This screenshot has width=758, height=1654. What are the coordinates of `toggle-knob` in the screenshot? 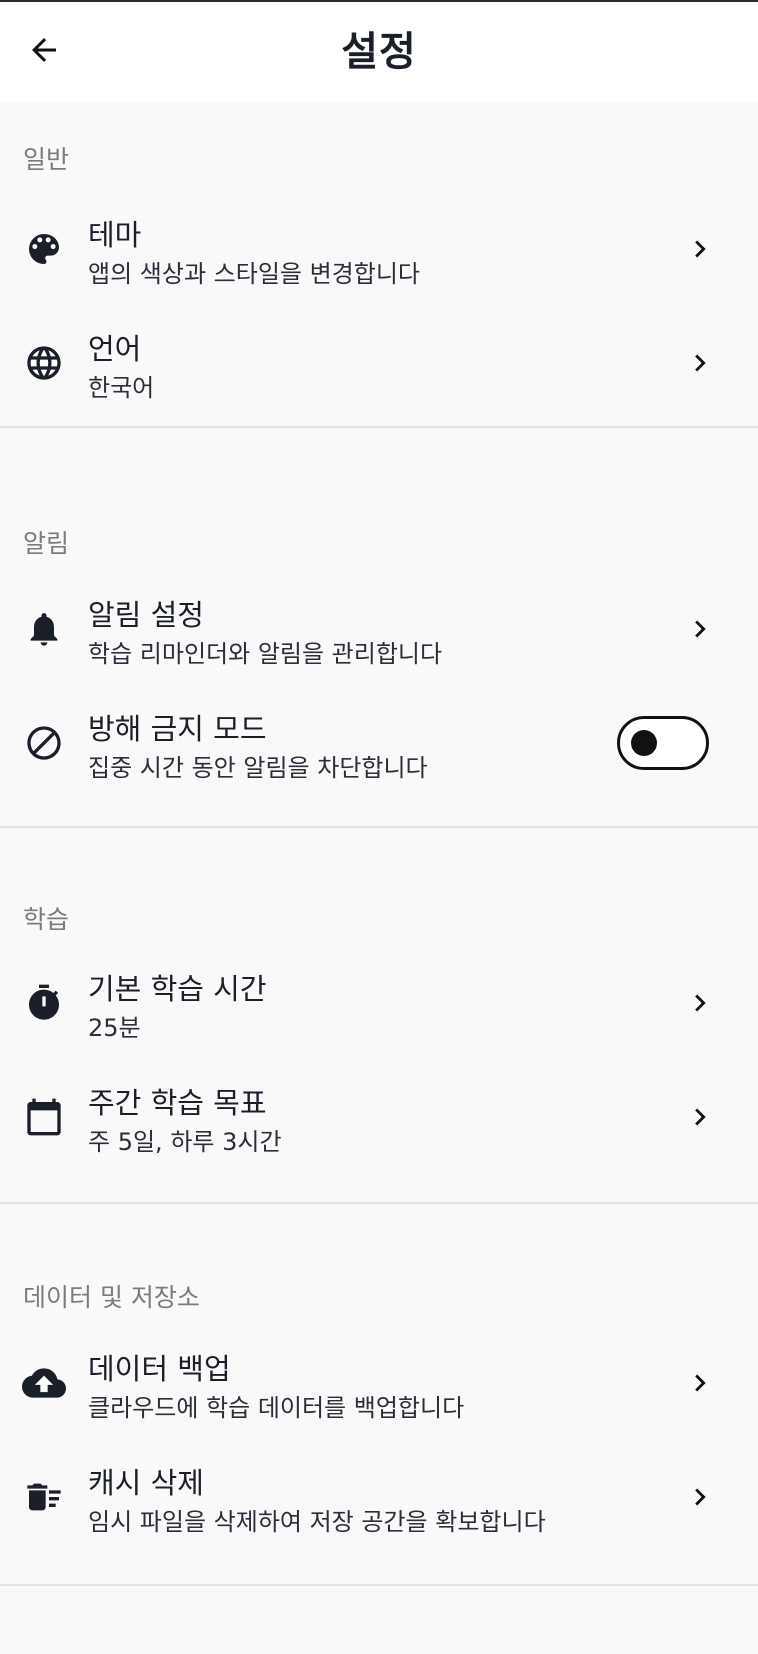 It's located at (644, 743).